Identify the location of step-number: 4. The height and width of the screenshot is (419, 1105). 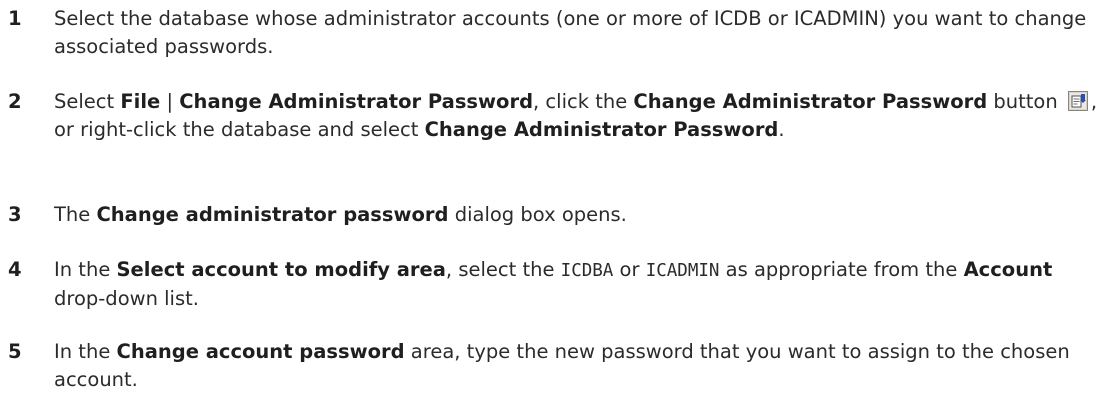
(15, 269).